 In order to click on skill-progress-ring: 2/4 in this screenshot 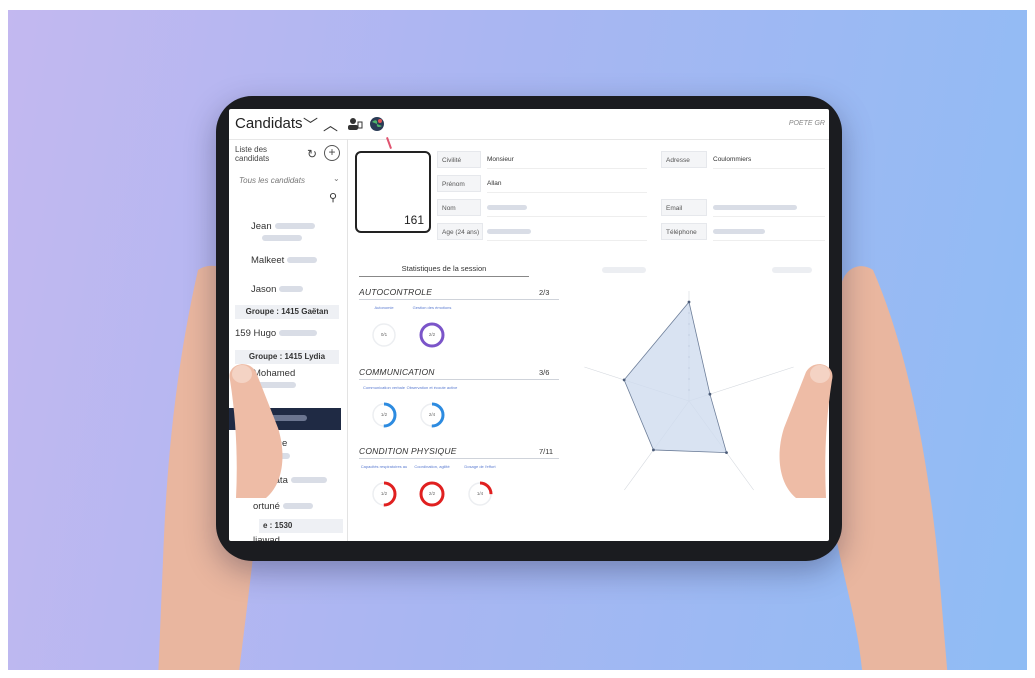, I will do `click(432, 415)`.